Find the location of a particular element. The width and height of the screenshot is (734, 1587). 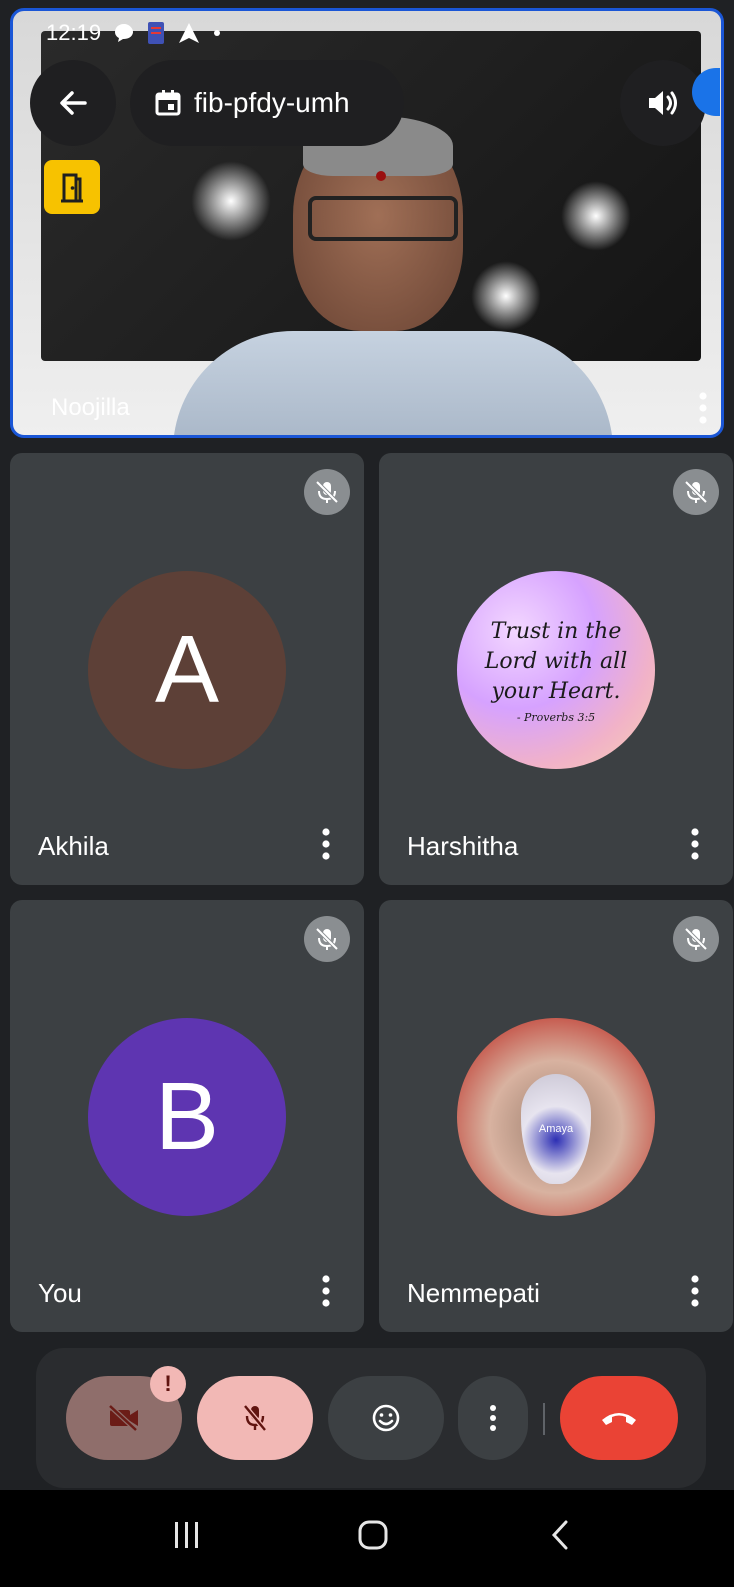

breakout-room-button is located at coordinates (72, 187).